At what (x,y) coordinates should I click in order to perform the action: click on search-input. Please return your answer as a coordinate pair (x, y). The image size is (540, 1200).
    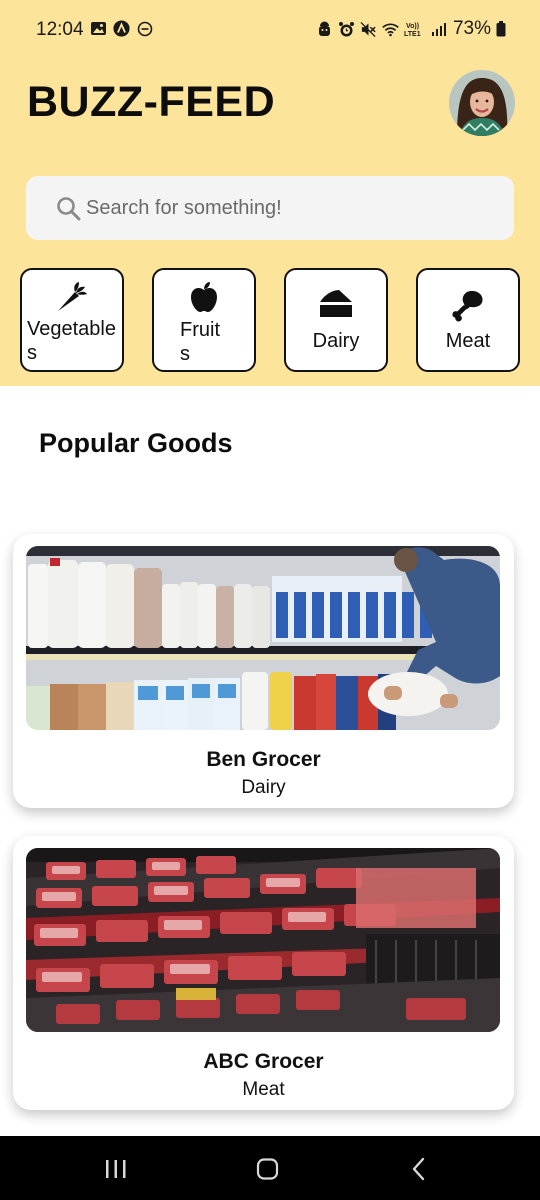
    Looking at the image, I should click on (286, 208).